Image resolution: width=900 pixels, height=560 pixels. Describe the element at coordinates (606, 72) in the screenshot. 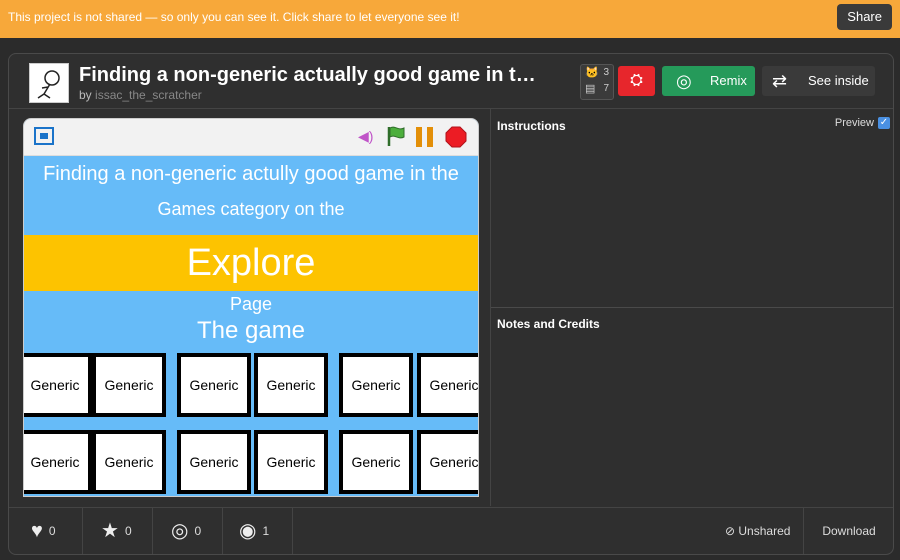

I see `sprite-count: 3` at that location.